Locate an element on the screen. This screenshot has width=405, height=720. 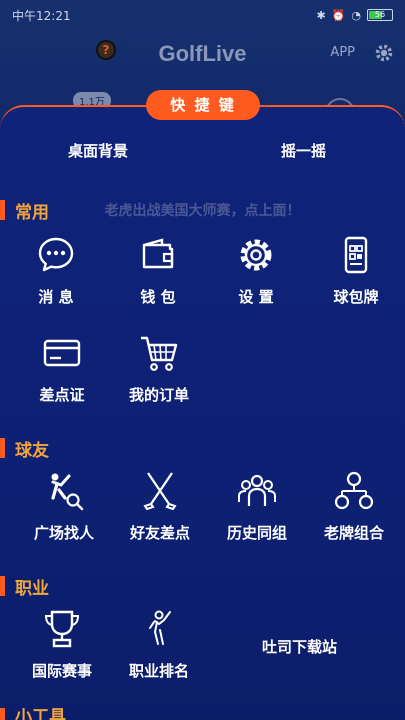
wifi-icon: ◔ is located at coordinates (356, 15).